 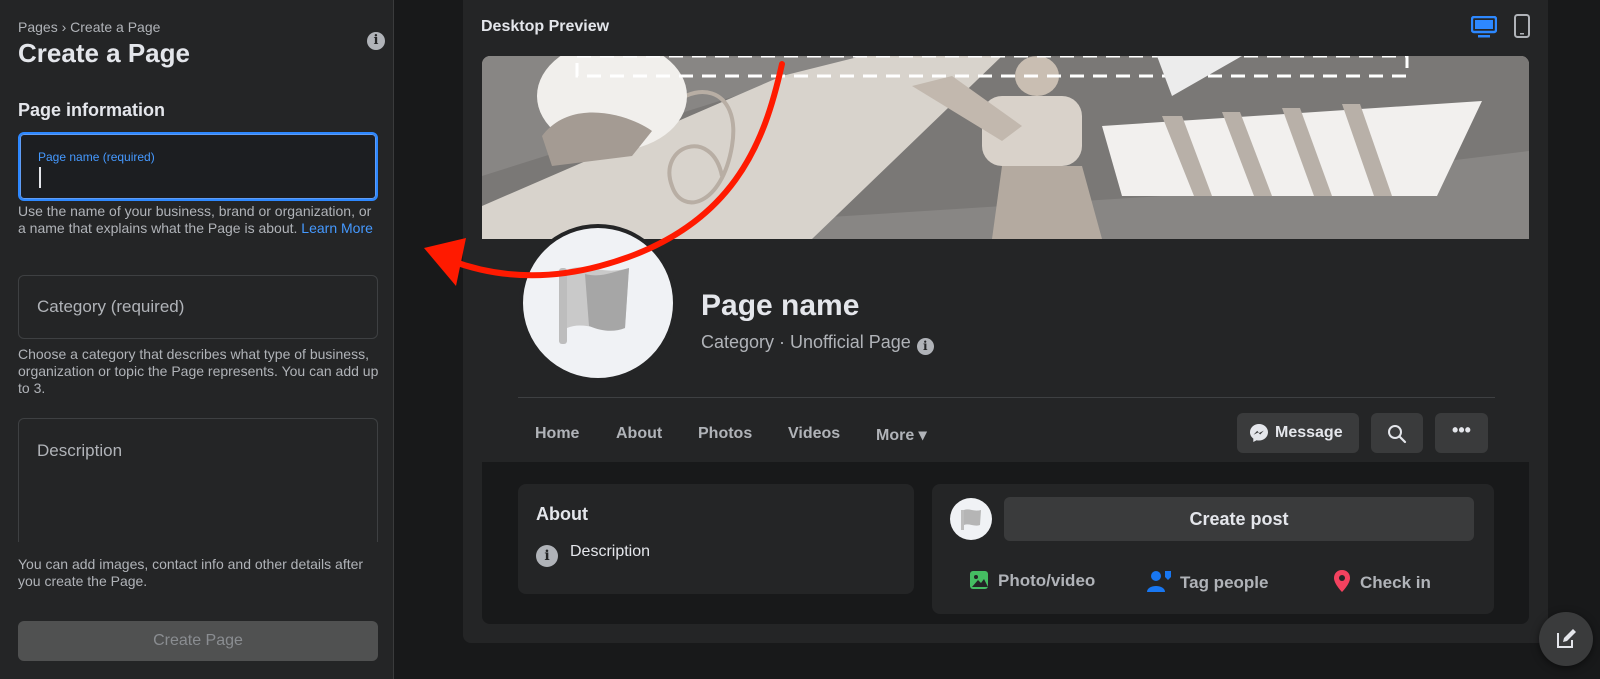 I want to click on preview-title: Desktop Preview, so click(x=545, y=26).